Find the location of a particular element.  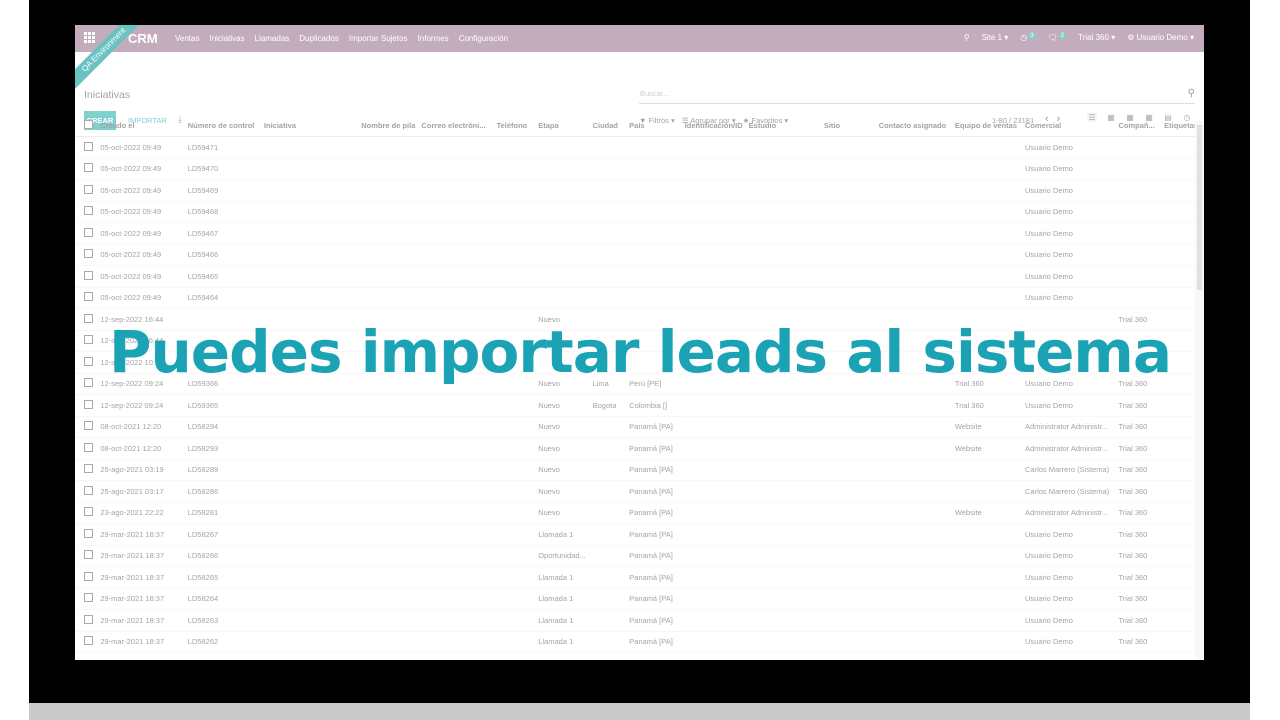

environment-ribbon: QA Environment is located at coordinates (111, 59).